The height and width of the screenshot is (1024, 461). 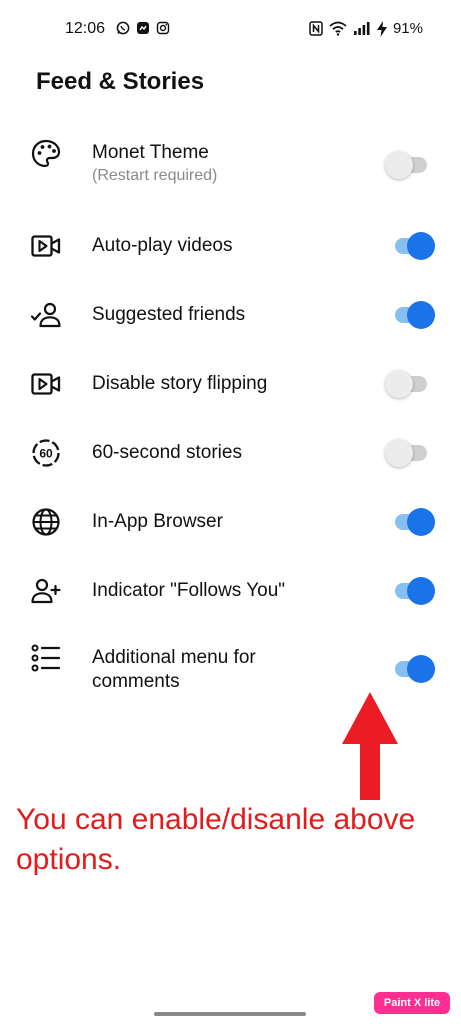 What do you see at coordinates (46, 591) in the screenshot?
I see `user-plus-icon` at bounding box center [46, 591].